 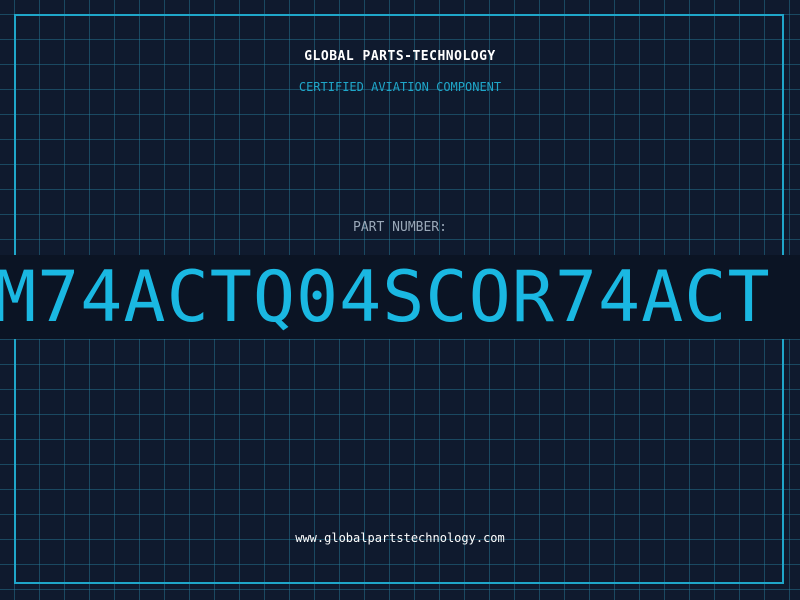 What do you see at coordinates (400, 227) in the screenshot?
I see `part-number-label: PART NUMBER:` at bounding box center [400, 227].